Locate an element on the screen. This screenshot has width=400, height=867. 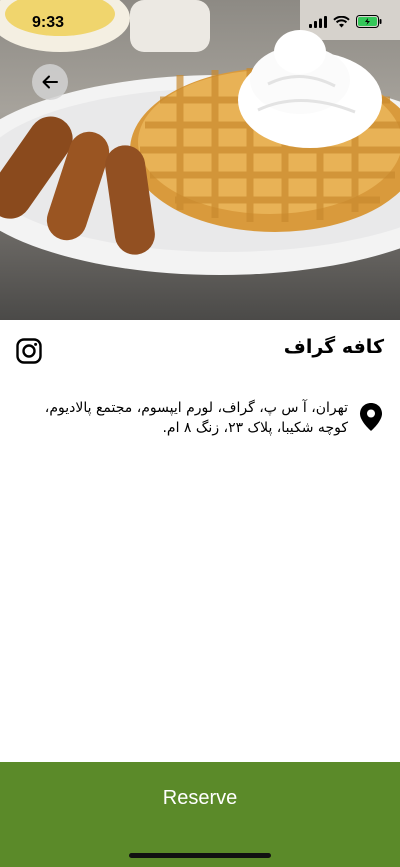
status-time: 9:33 is located at coordinates (48, 22).